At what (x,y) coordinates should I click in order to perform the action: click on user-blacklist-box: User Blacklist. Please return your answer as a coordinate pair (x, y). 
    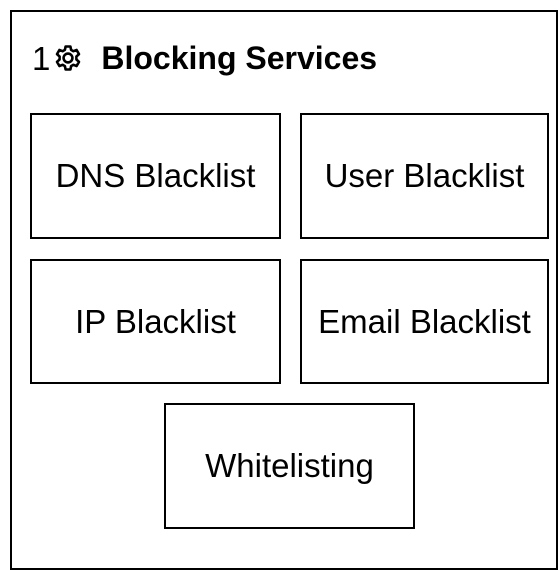
    Looking at the image, I should click on (424, 176).